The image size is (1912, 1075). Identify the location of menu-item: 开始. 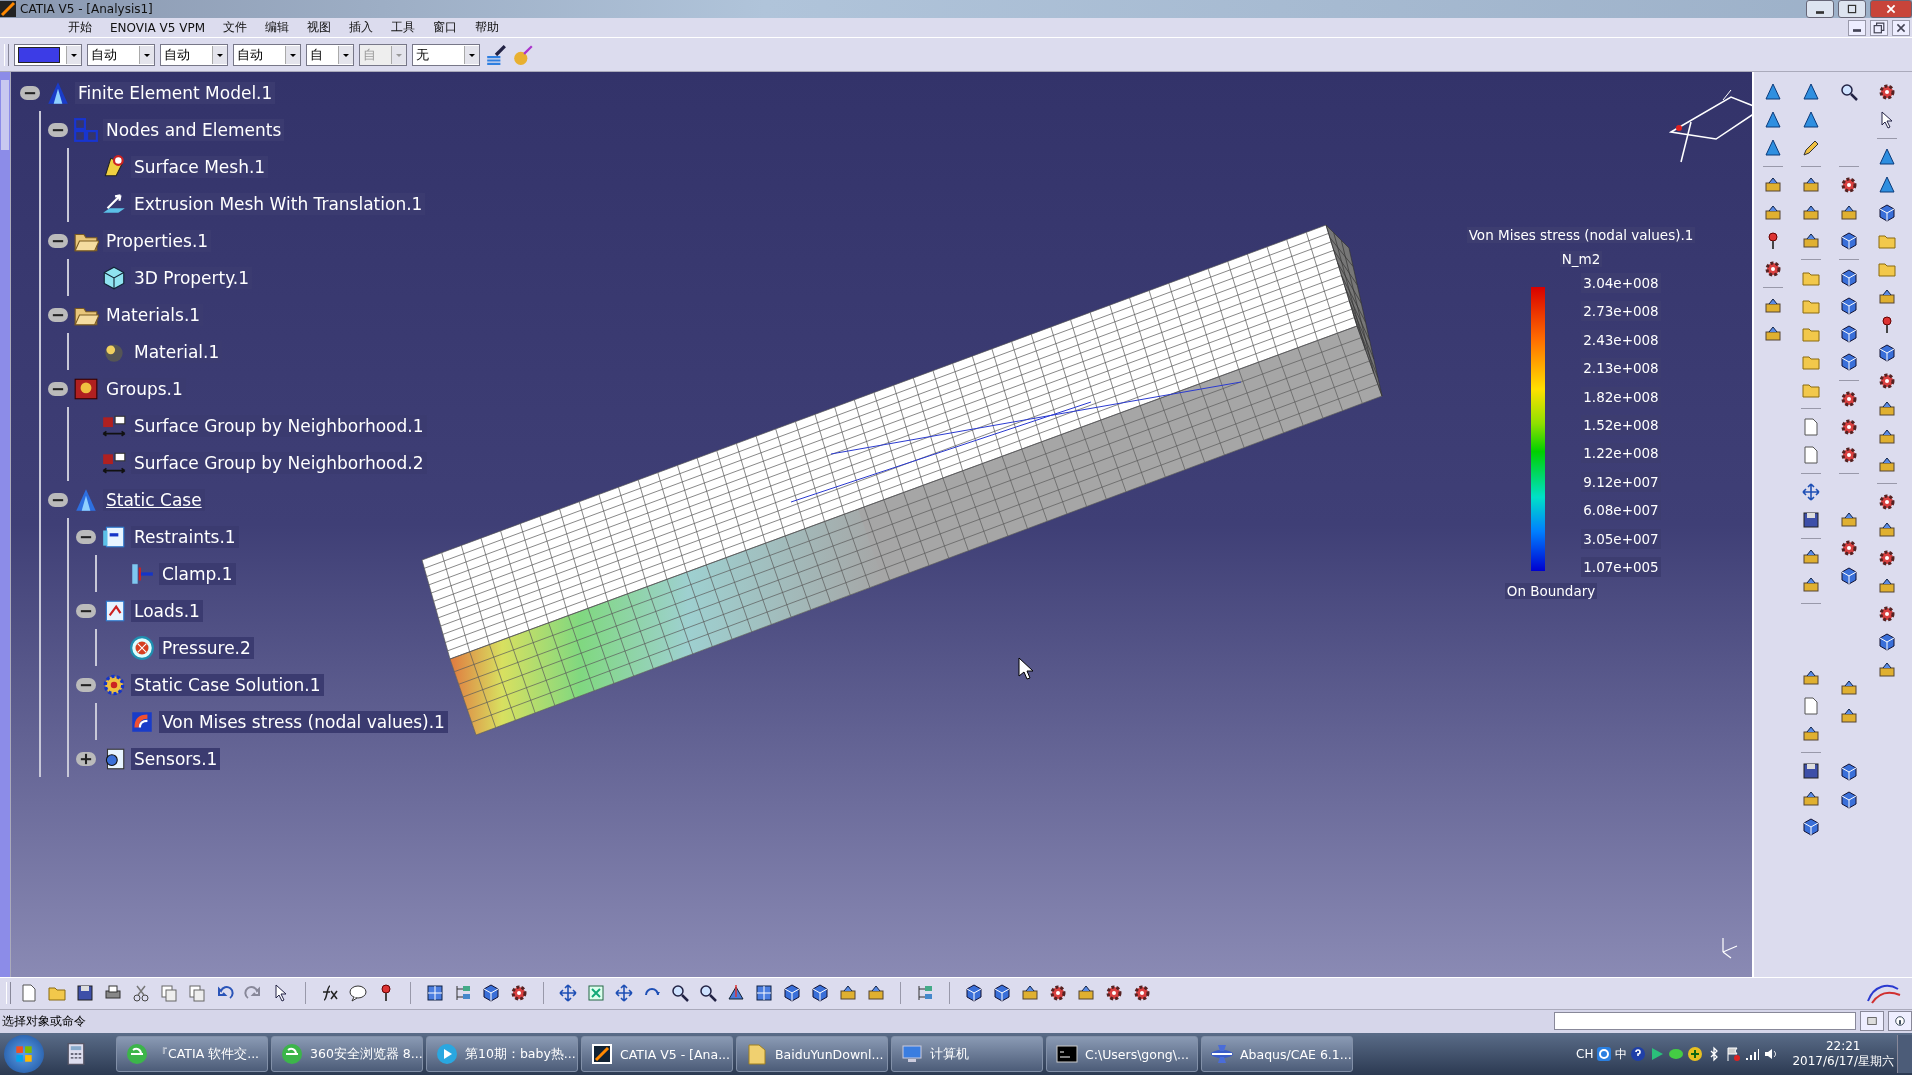
(80, 28).